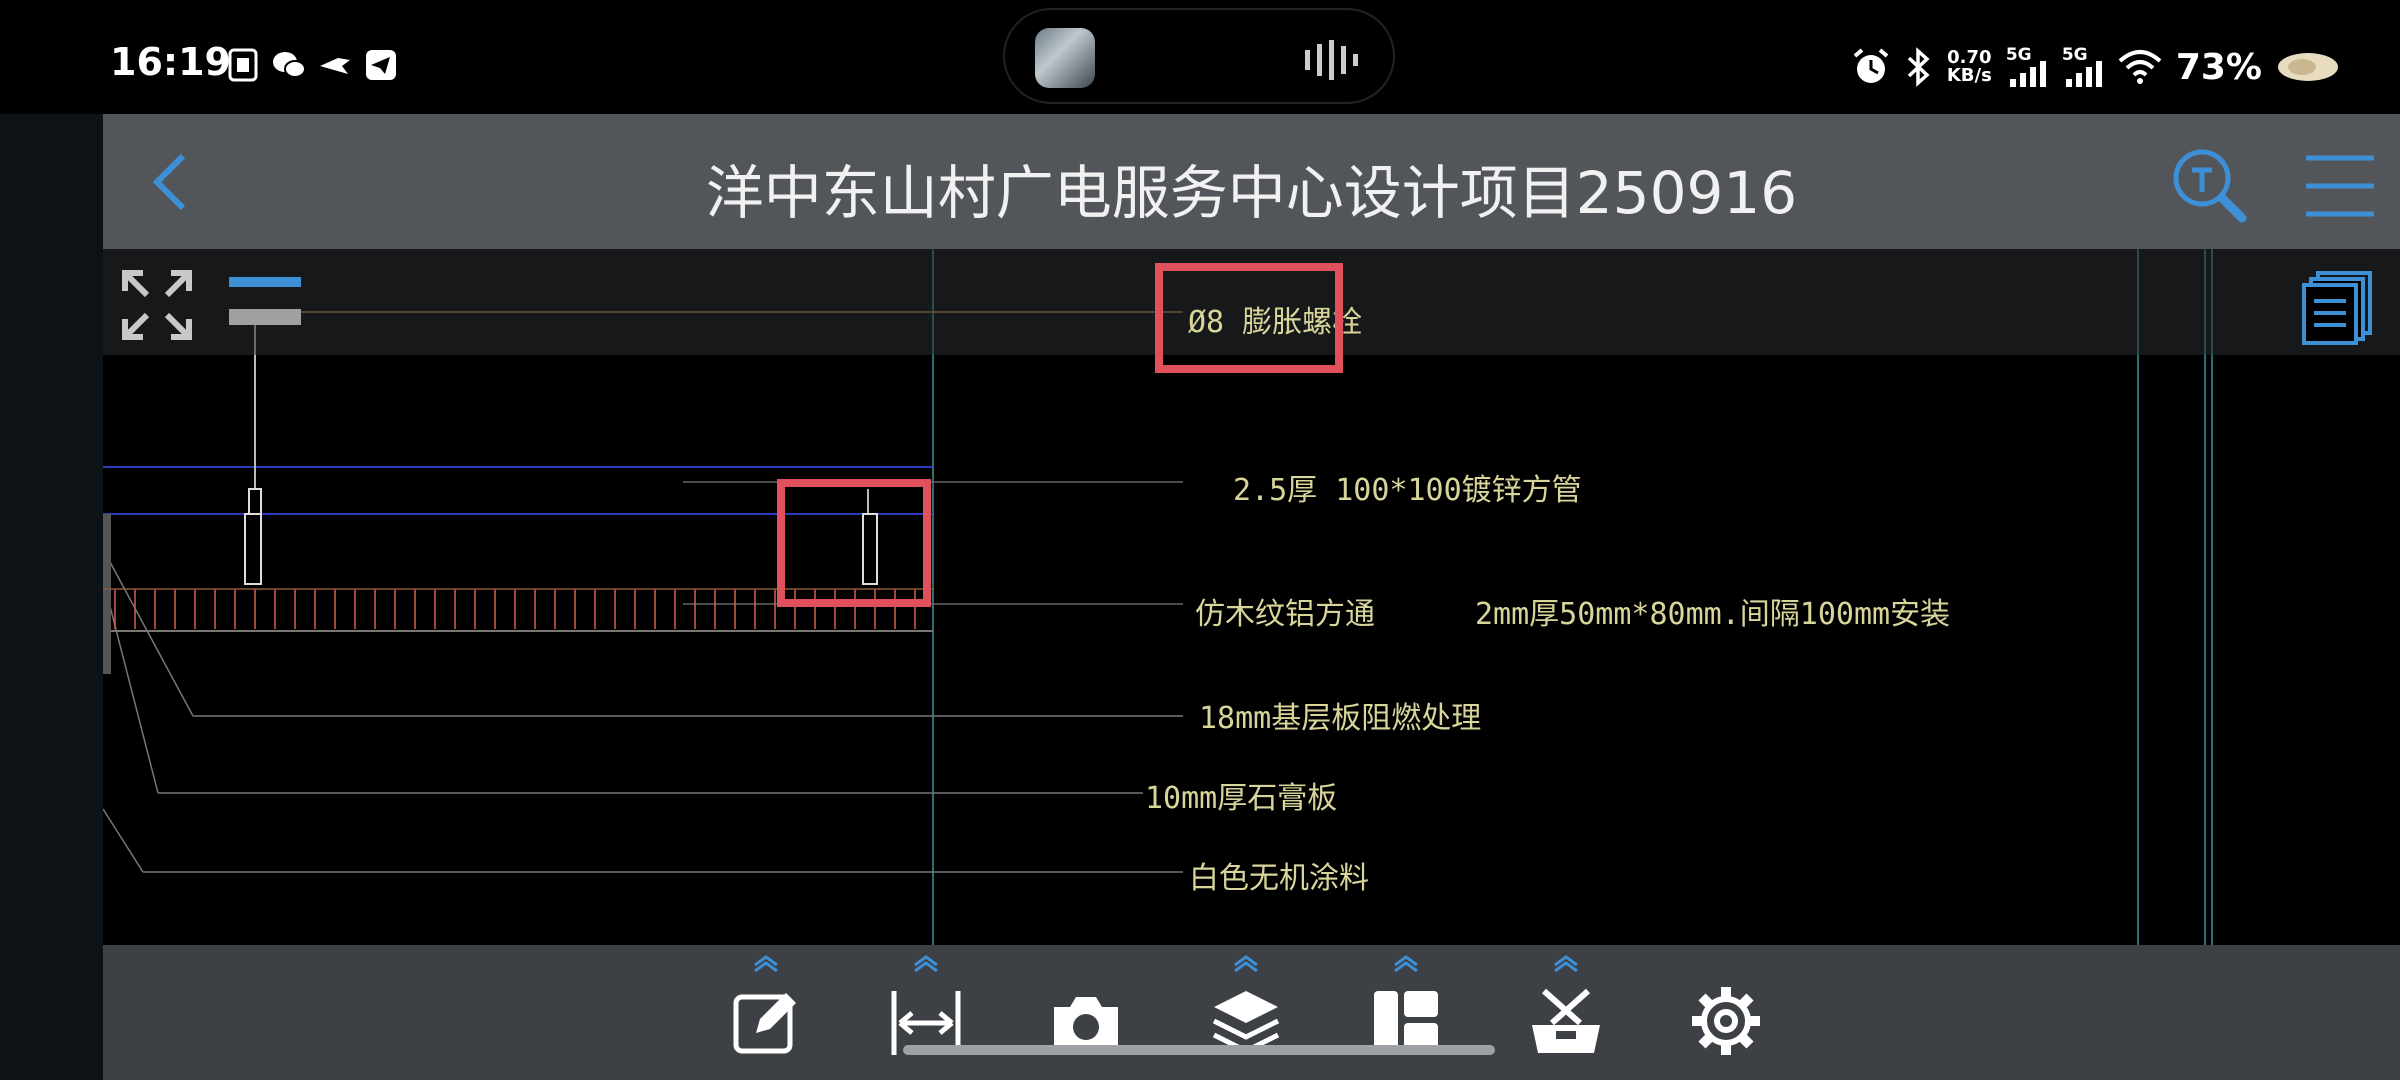 Image resolution: width=2400 pixels, height=1080 pixels. What do you see at coordinates (1871, 65) in the screenshot?
I see `alarm-icon` at bounding box center [1871, 65].